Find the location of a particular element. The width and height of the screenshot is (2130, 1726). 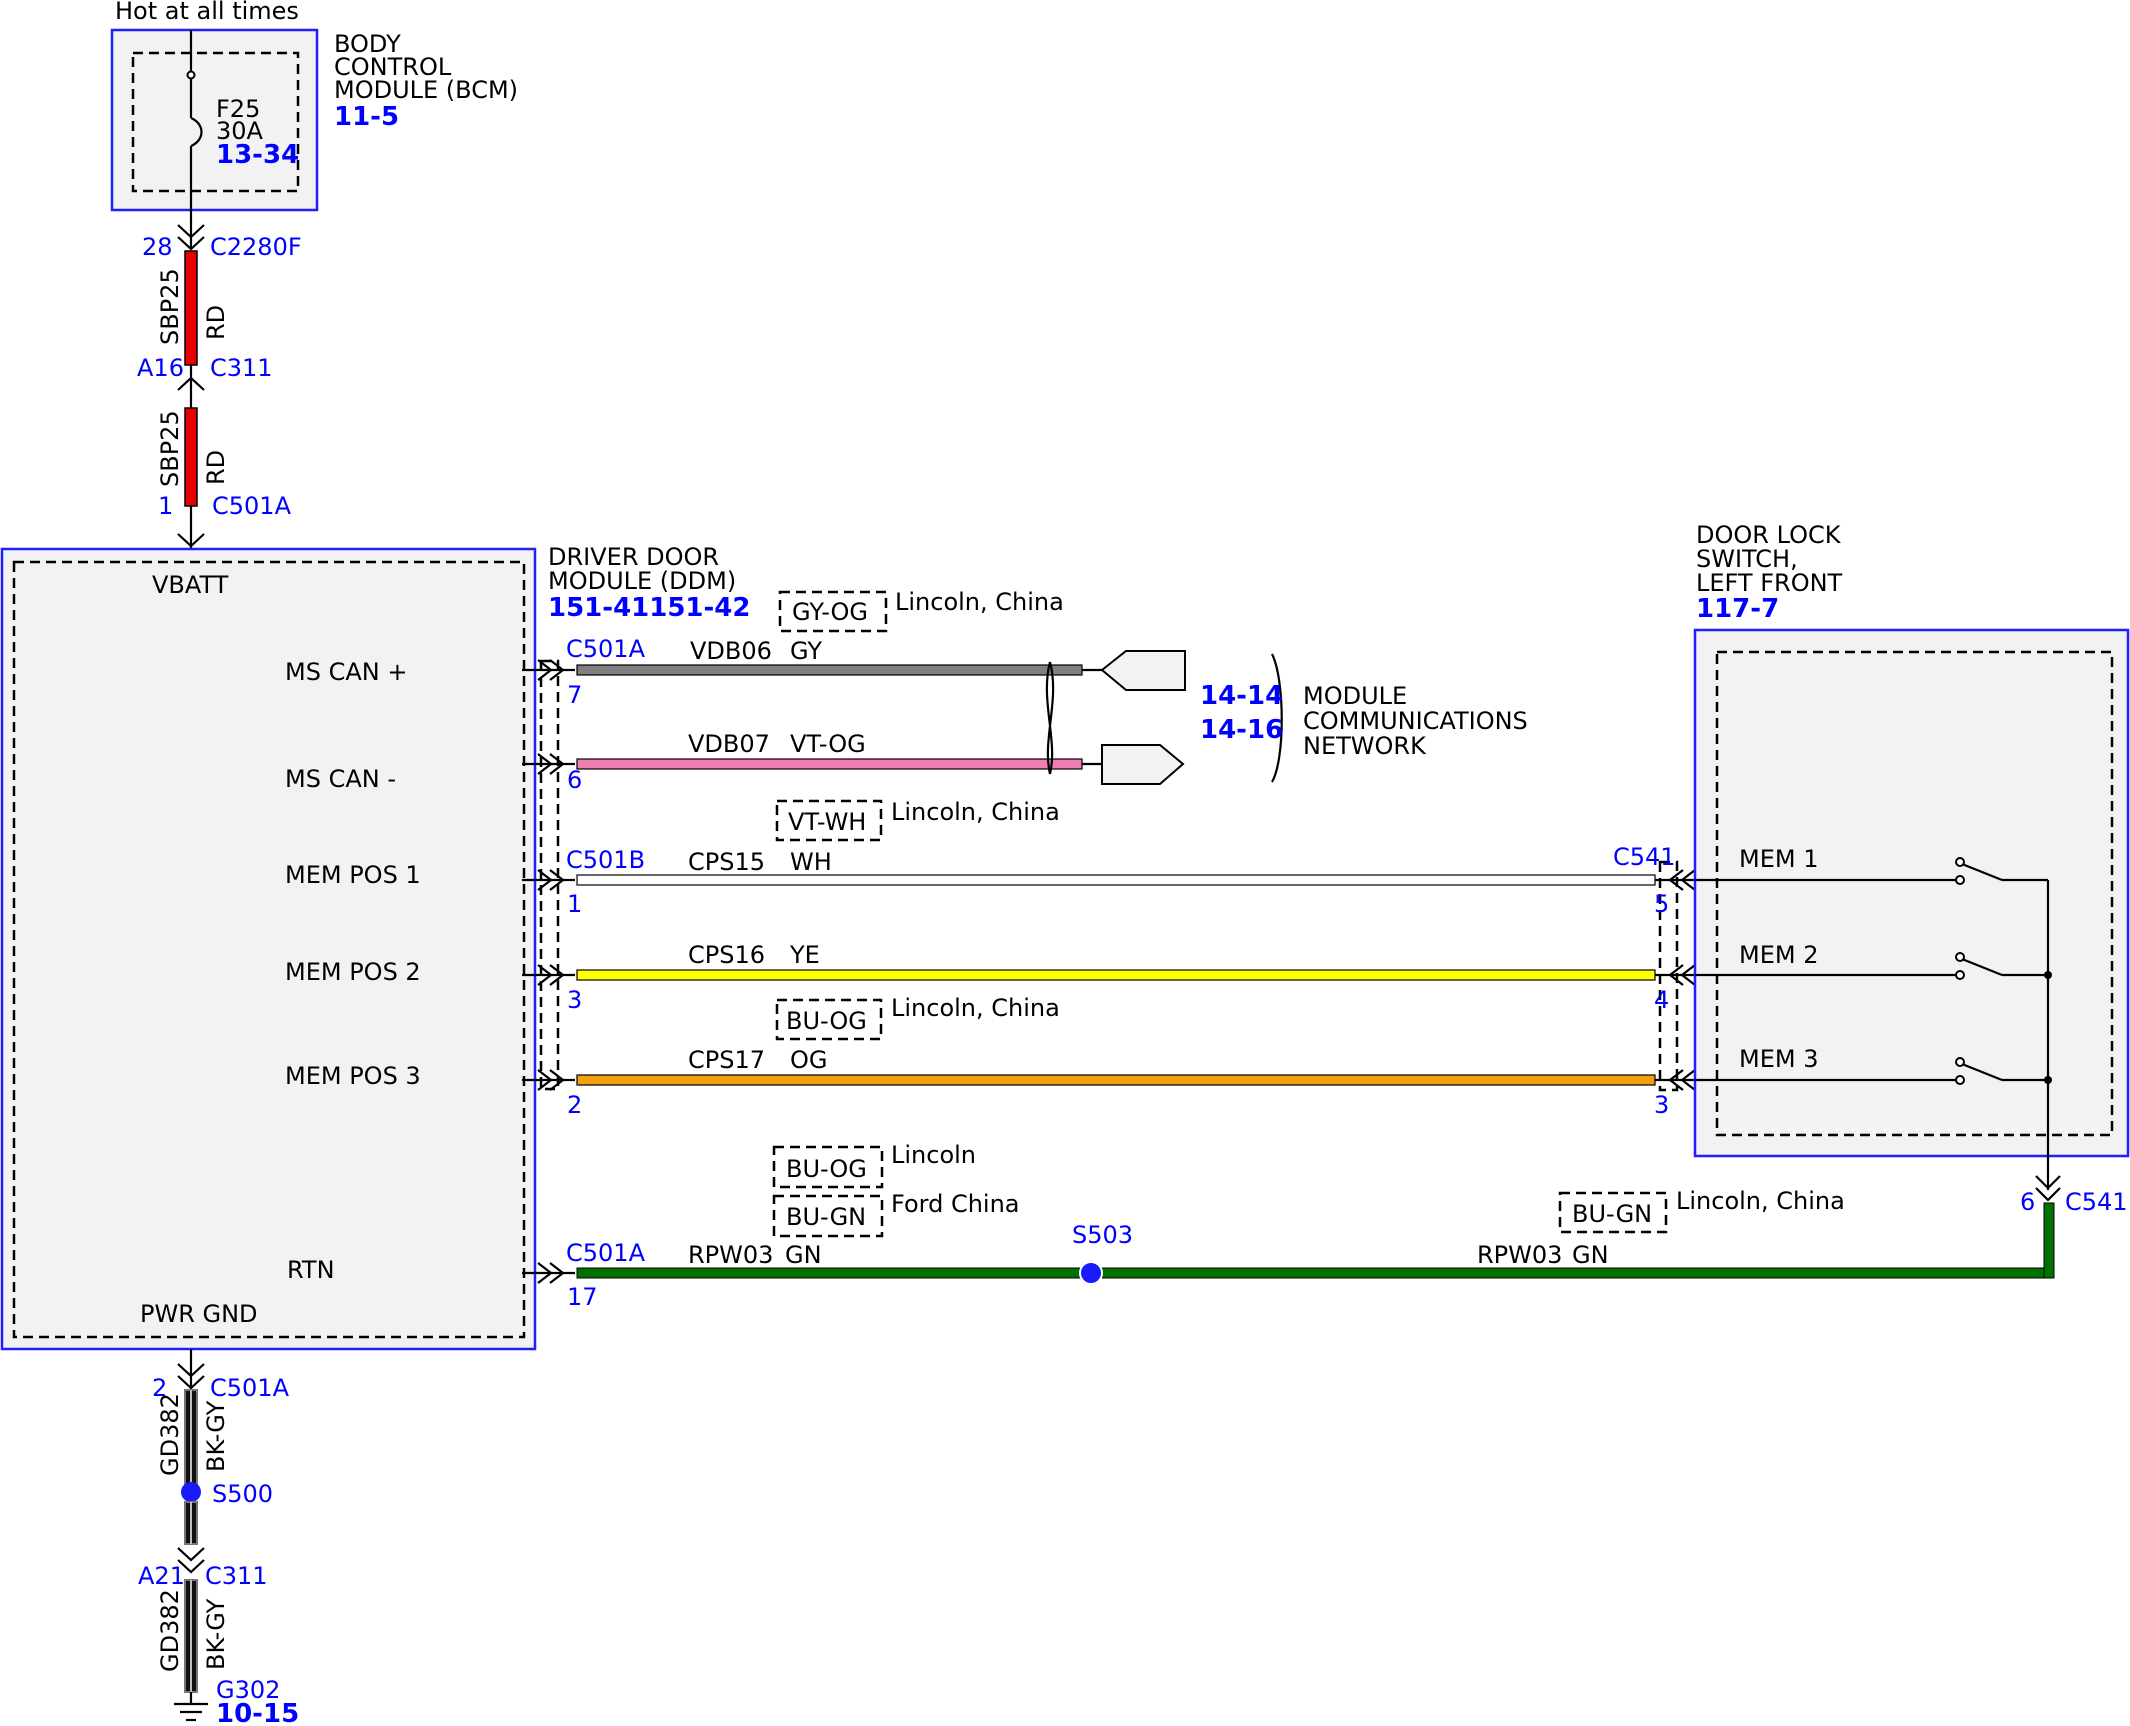

wire-vdb06 is located at coordinates (829, 670).